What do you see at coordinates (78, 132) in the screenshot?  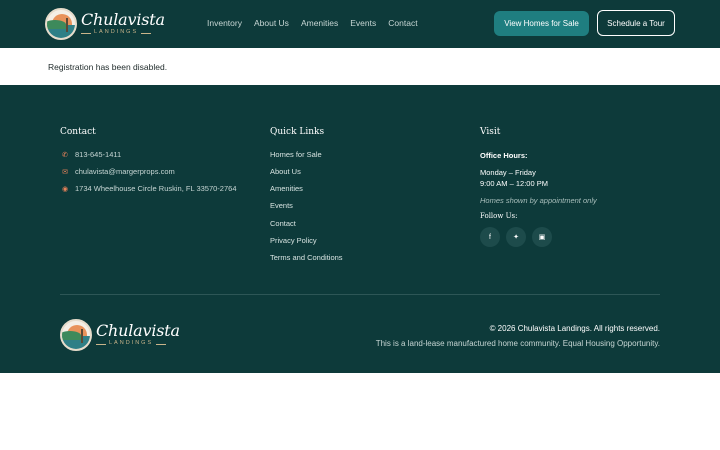 I see `contact-heading: Contact` at bounding box center [78, 132].